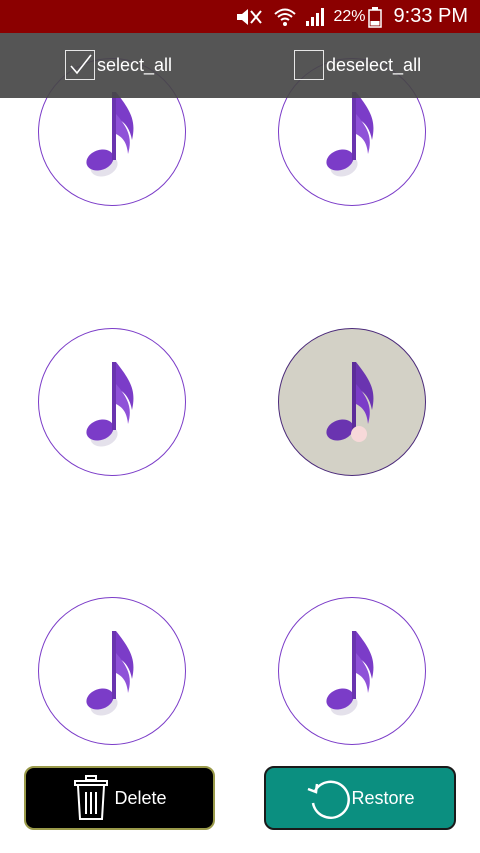  Describe the element at coordinates (359, 434) in the screenshot. I see `touch-indicator` at that location.